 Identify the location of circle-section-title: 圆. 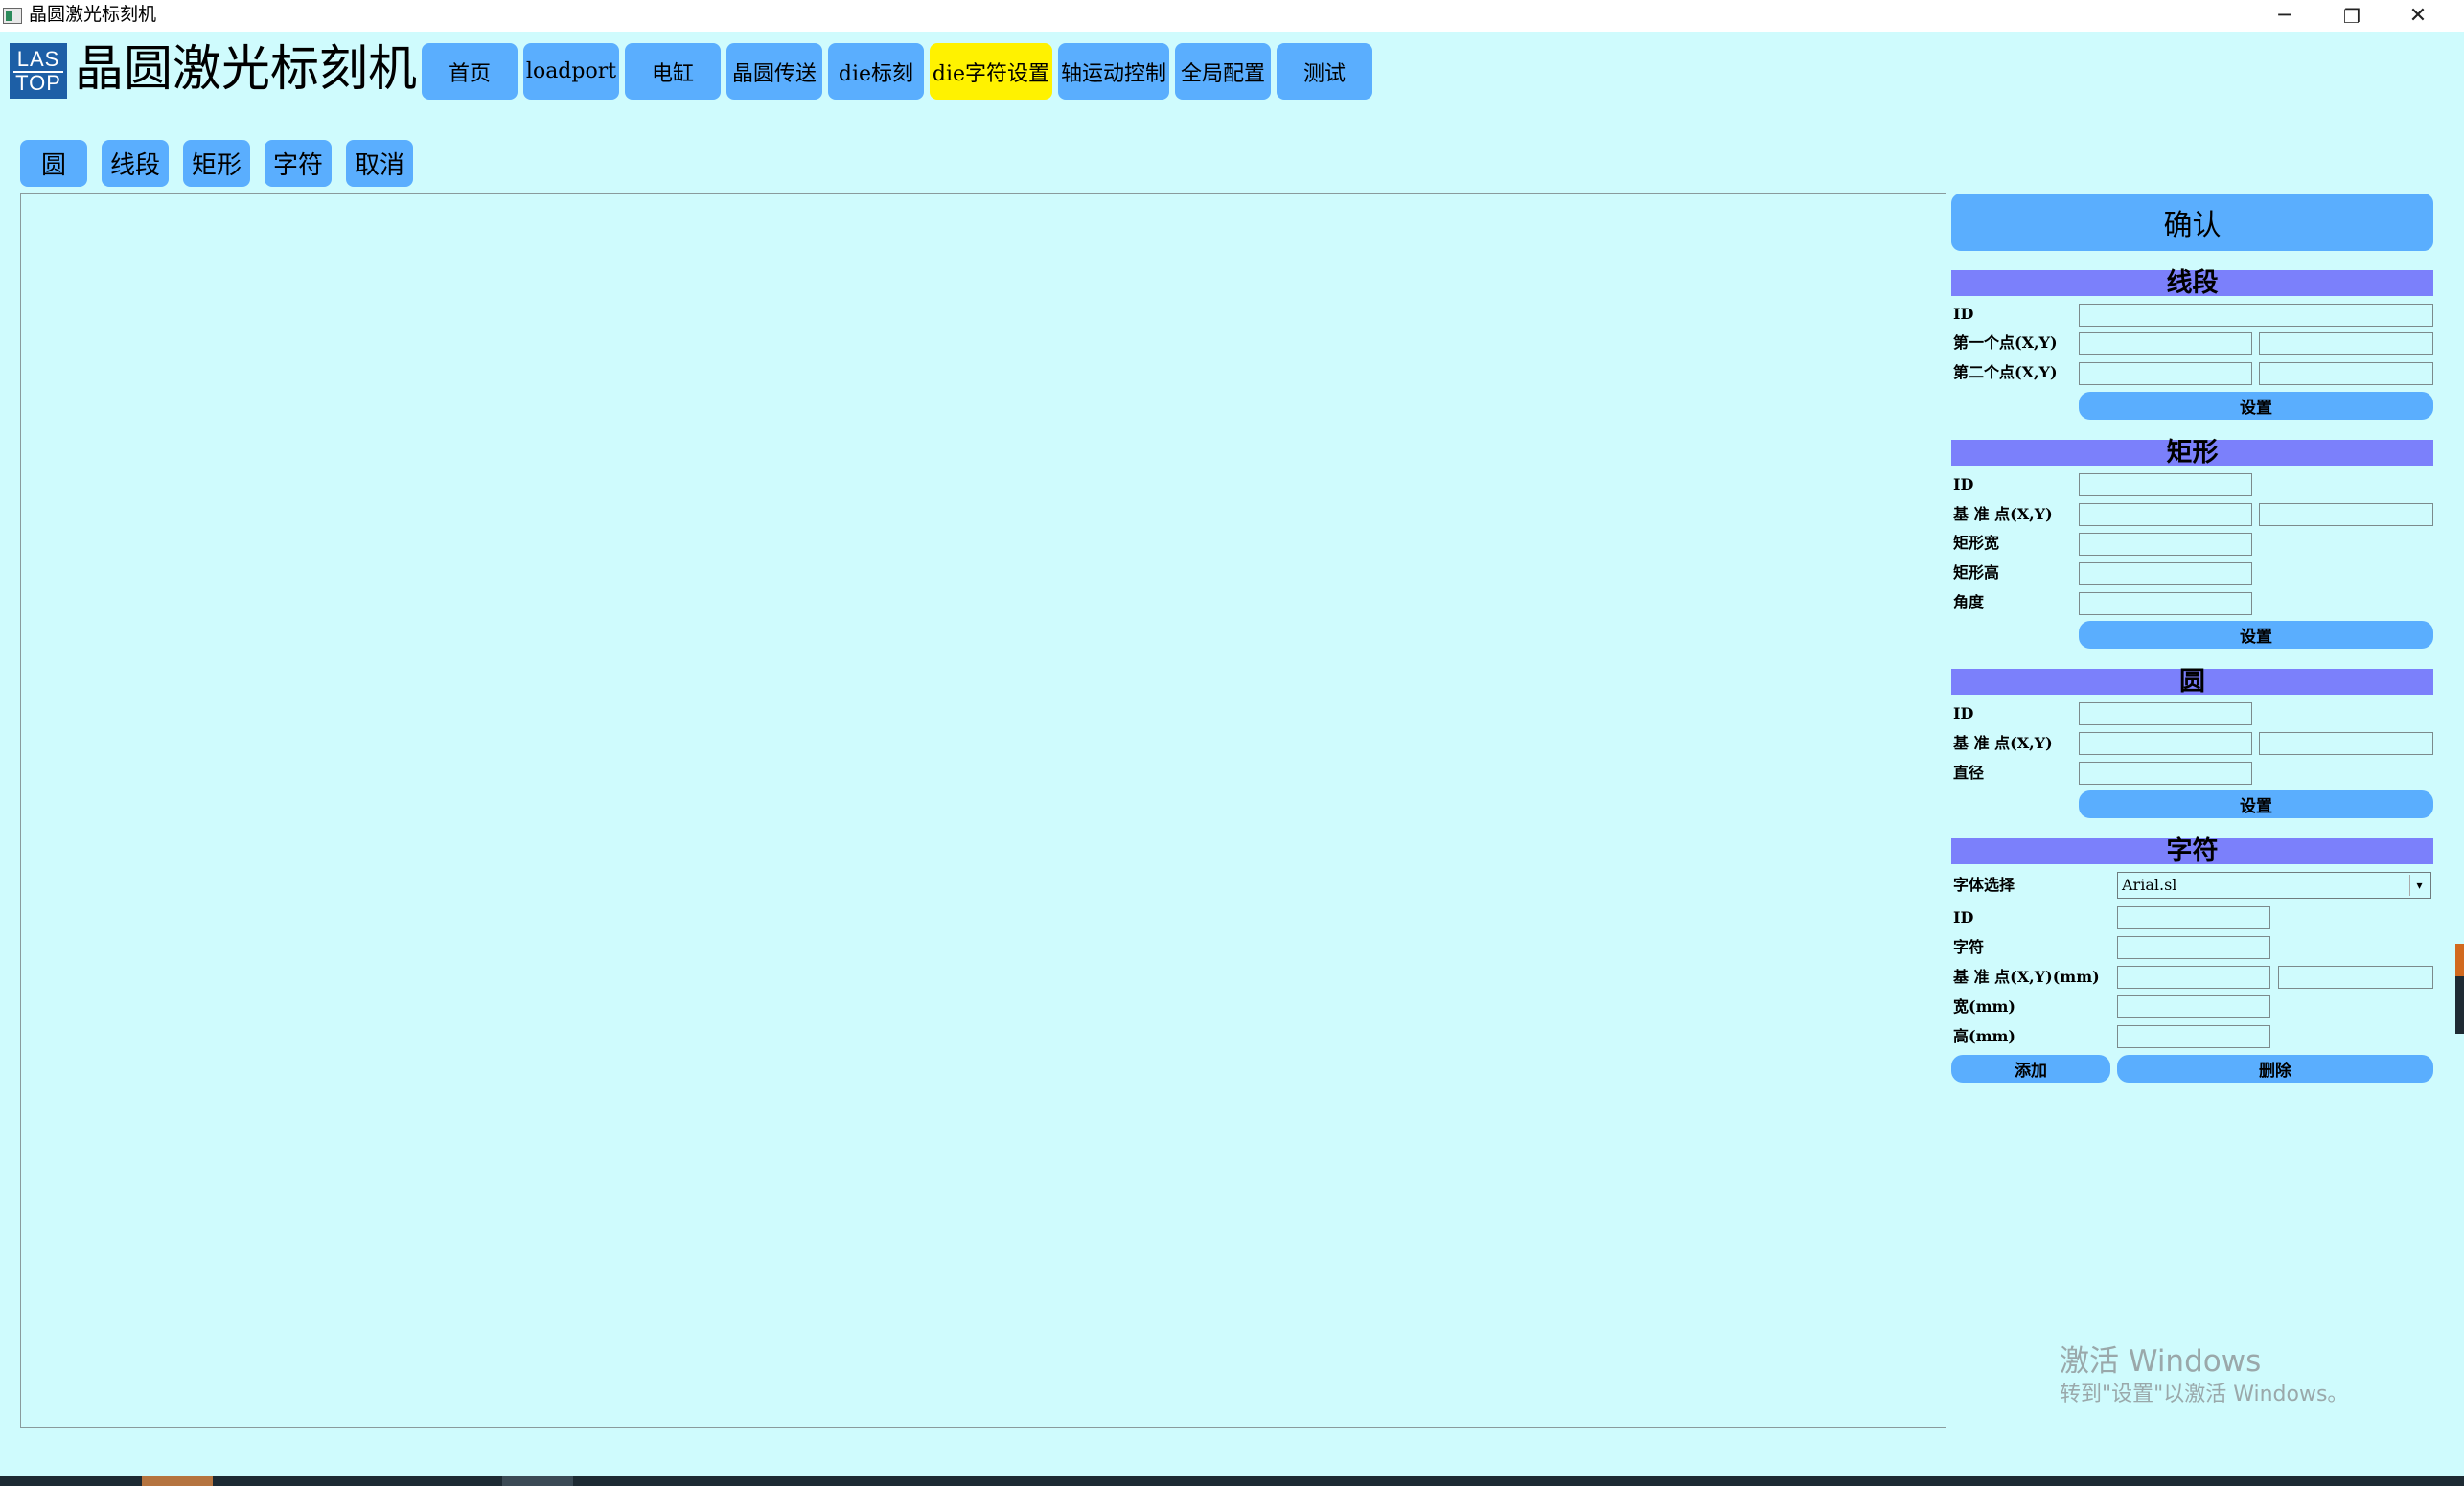
(2192, 682).